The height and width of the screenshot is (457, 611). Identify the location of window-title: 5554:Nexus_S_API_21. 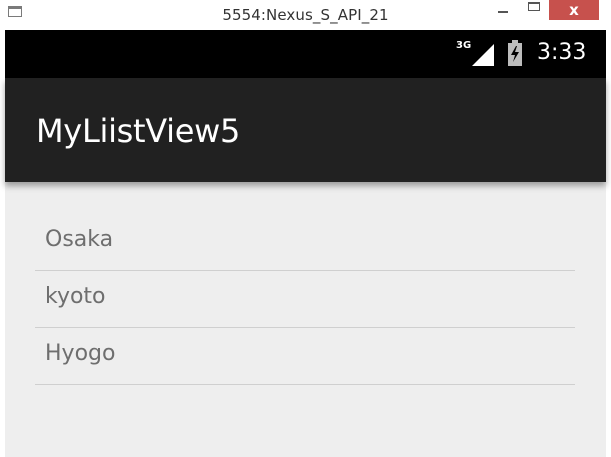
(305, 15).